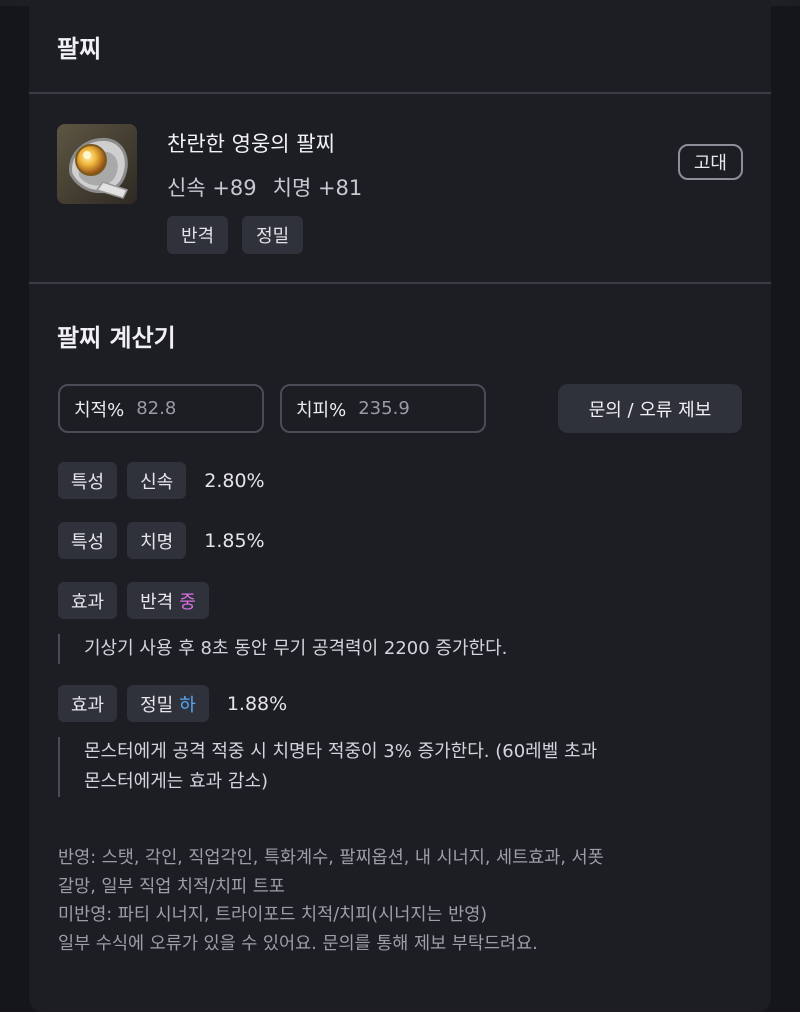 Image resolution: width=800 pixels, height=1012 pixels. Describe the element at coordinates (157, 540) in the screenshot. I see `stat-name-chip: 치명` at that location.